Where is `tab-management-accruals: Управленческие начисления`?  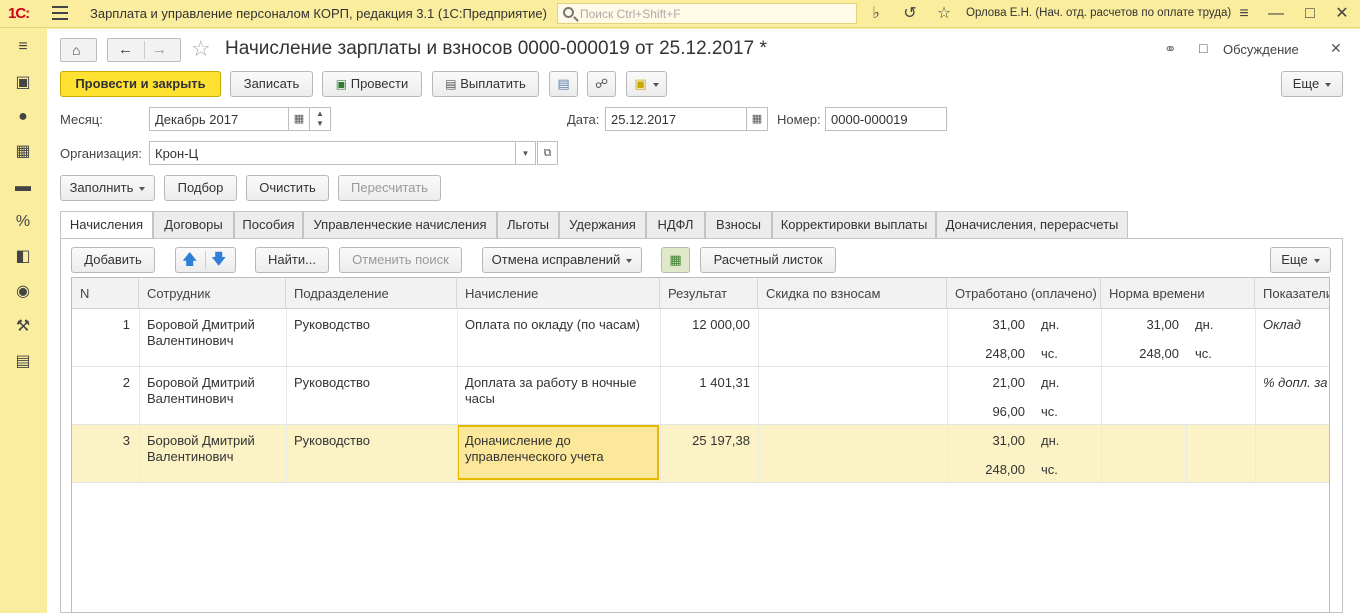
tab-management-accruals: Управленческие начисления is located at coordinates (400, 225).